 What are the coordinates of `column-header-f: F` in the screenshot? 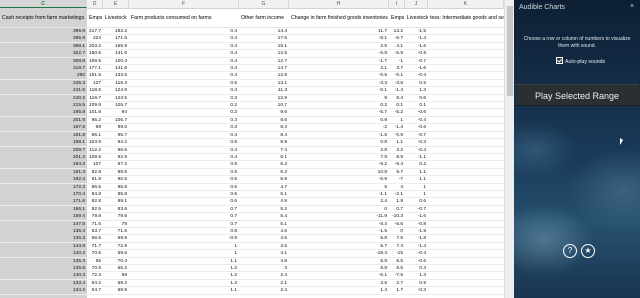 It's located at (184, 4).